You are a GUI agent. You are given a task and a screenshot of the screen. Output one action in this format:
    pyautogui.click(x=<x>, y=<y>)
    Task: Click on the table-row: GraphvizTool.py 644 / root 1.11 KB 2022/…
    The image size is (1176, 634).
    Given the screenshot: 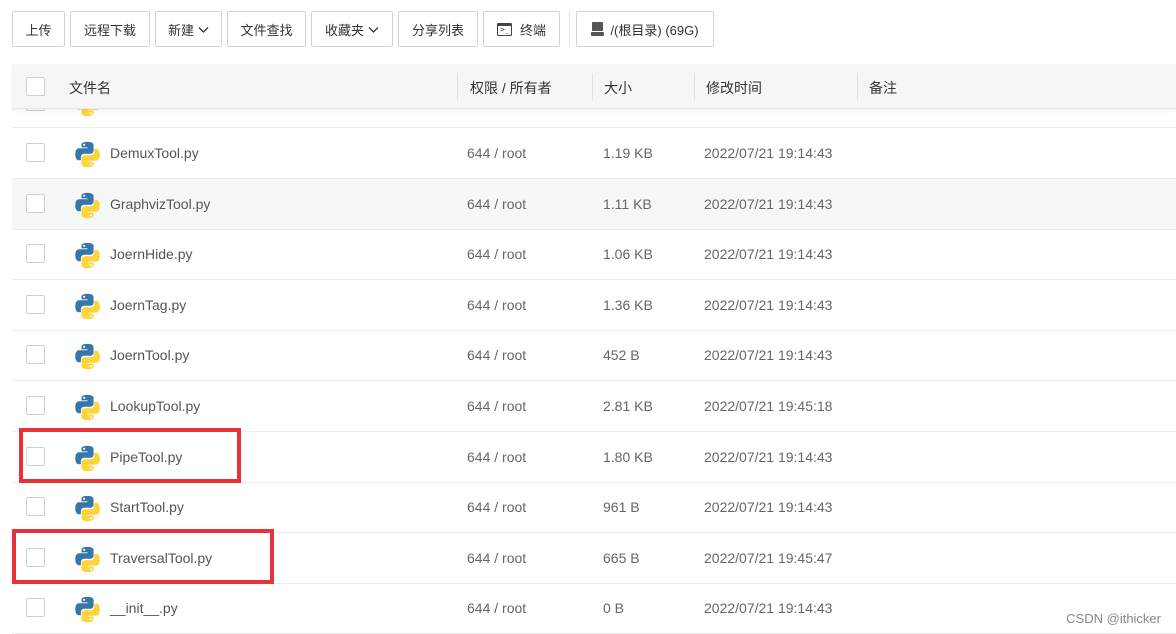 What is the action you would take?
    pyautogui.click(x=594, y=204)
    